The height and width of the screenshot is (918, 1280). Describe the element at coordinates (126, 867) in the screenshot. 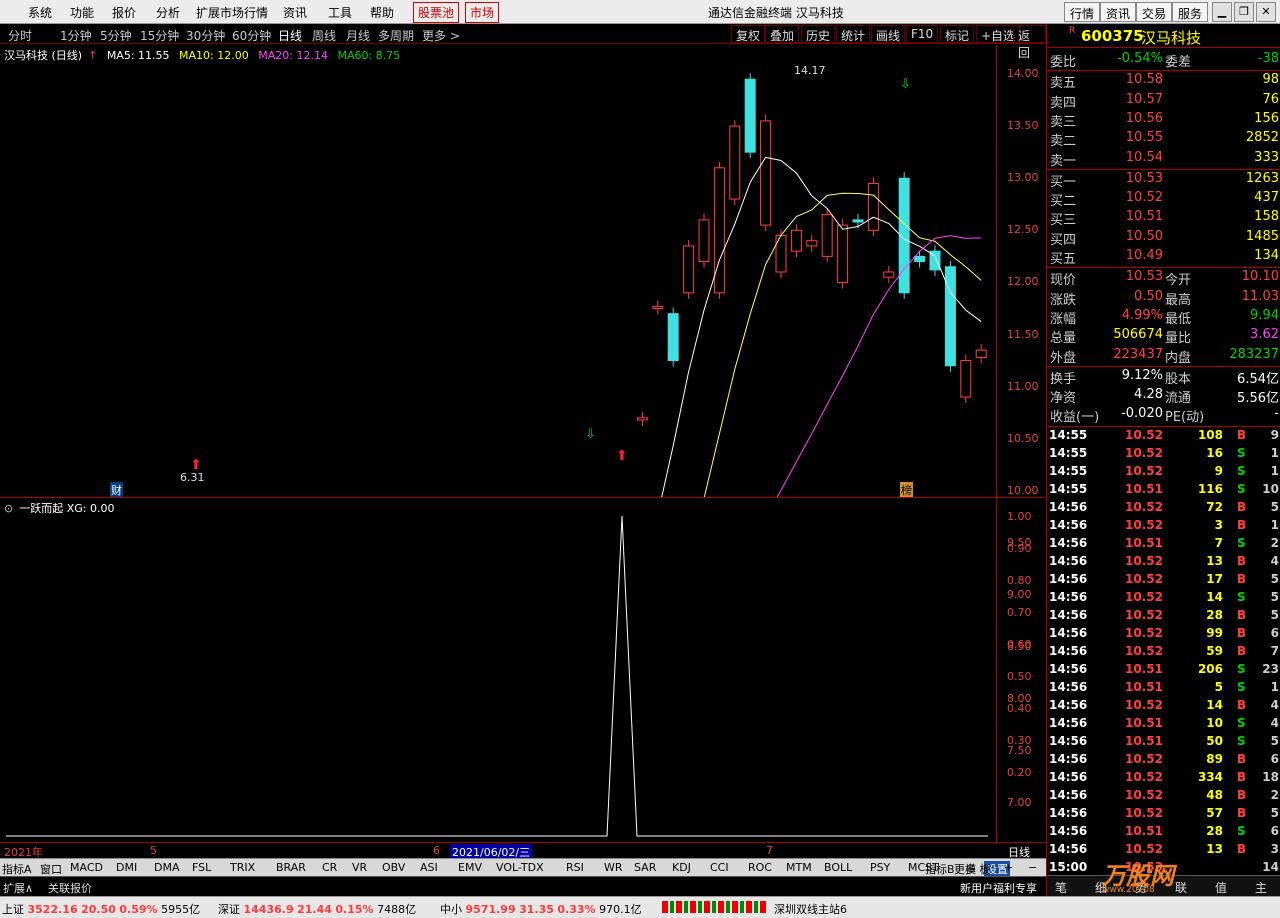

I see `indicator-tab: DMI` at that location.